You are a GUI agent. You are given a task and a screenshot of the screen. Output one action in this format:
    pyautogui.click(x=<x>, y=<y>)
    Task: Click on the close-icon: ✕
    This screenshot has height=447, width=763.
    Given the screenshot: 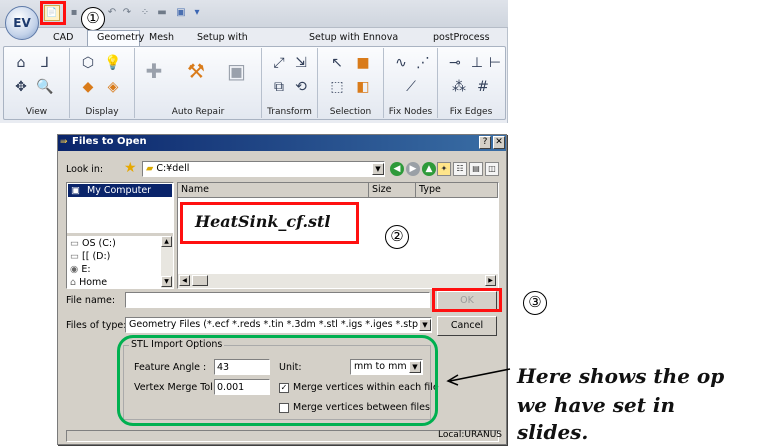 What is the action you would take?
    pyautogui.click(x=499, y=142)
    